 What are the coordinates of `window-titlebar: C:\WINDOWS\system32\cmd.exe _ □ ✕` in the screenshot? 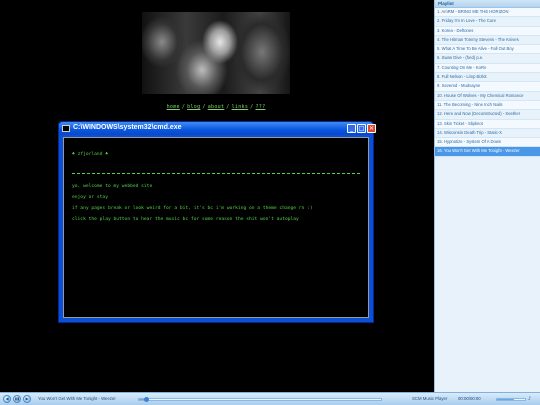 It's located at (217, 128).